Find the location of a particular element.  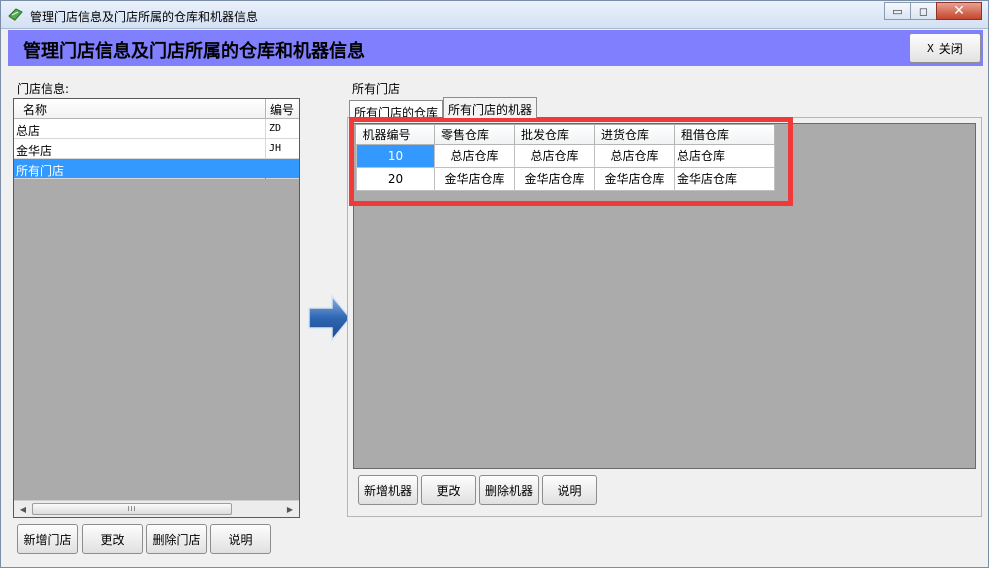

store-list-header: 名称 编号 is located at coordinates (156, 109).